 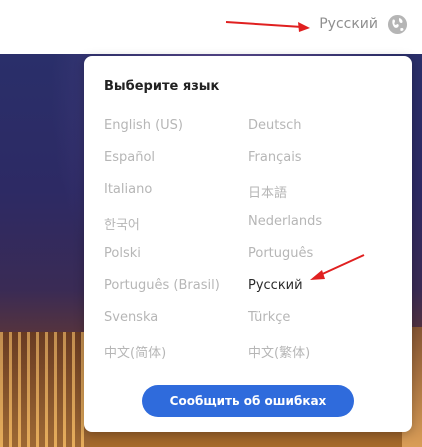 What do you see at coordinates (128, 189) in the screenshot?
I see `language-option: Italiano` at bounding box center [128, 189].